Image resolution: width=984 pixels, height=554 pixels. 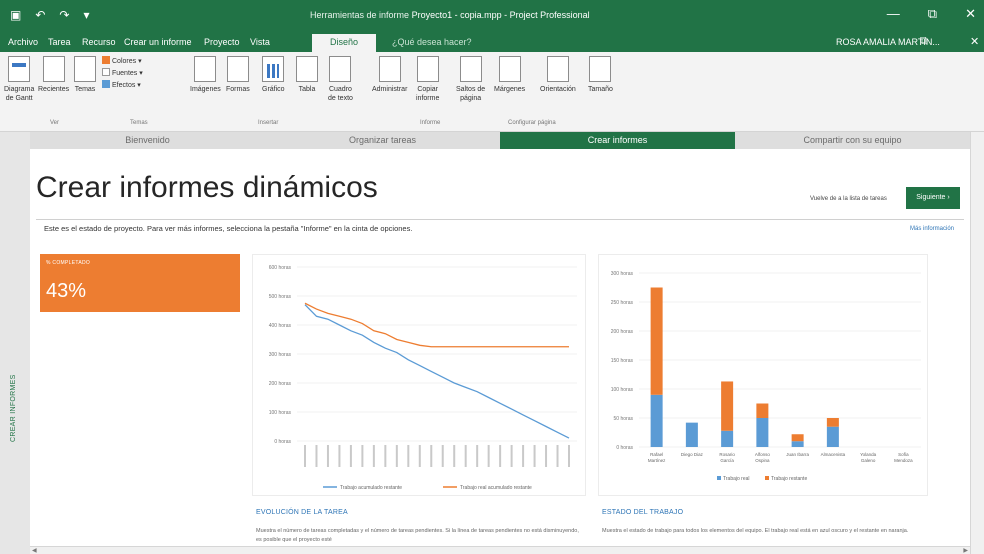 What do you see at coordinates (797, 454) in the screenshot?
I see `x-tick-label: Juan Ibarra` at bounding box center [797, 454].